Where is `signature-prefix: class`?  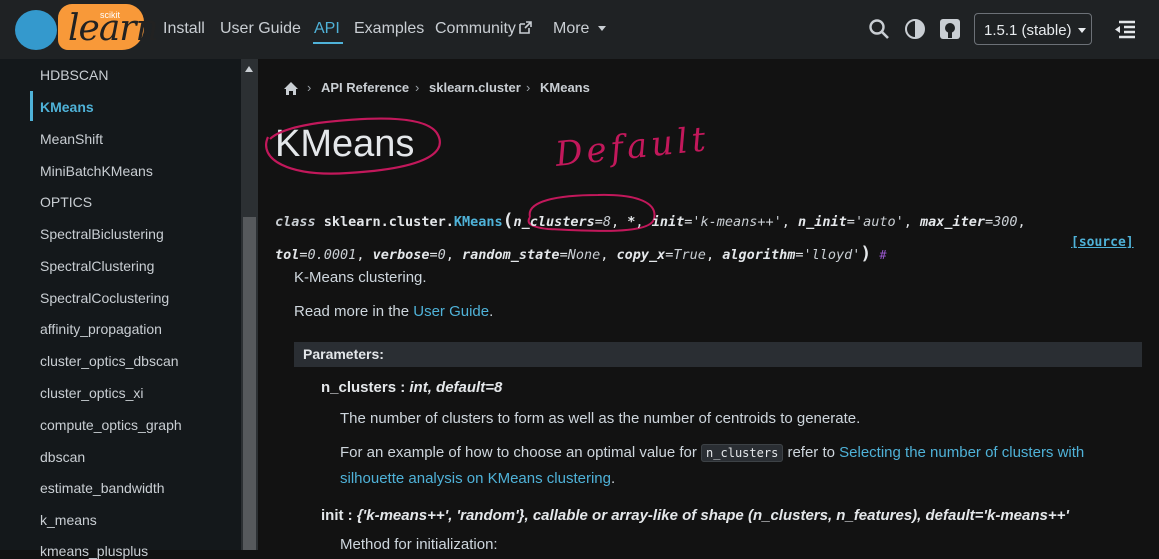
signature-prefix: class is located at coordinates (295, 222).